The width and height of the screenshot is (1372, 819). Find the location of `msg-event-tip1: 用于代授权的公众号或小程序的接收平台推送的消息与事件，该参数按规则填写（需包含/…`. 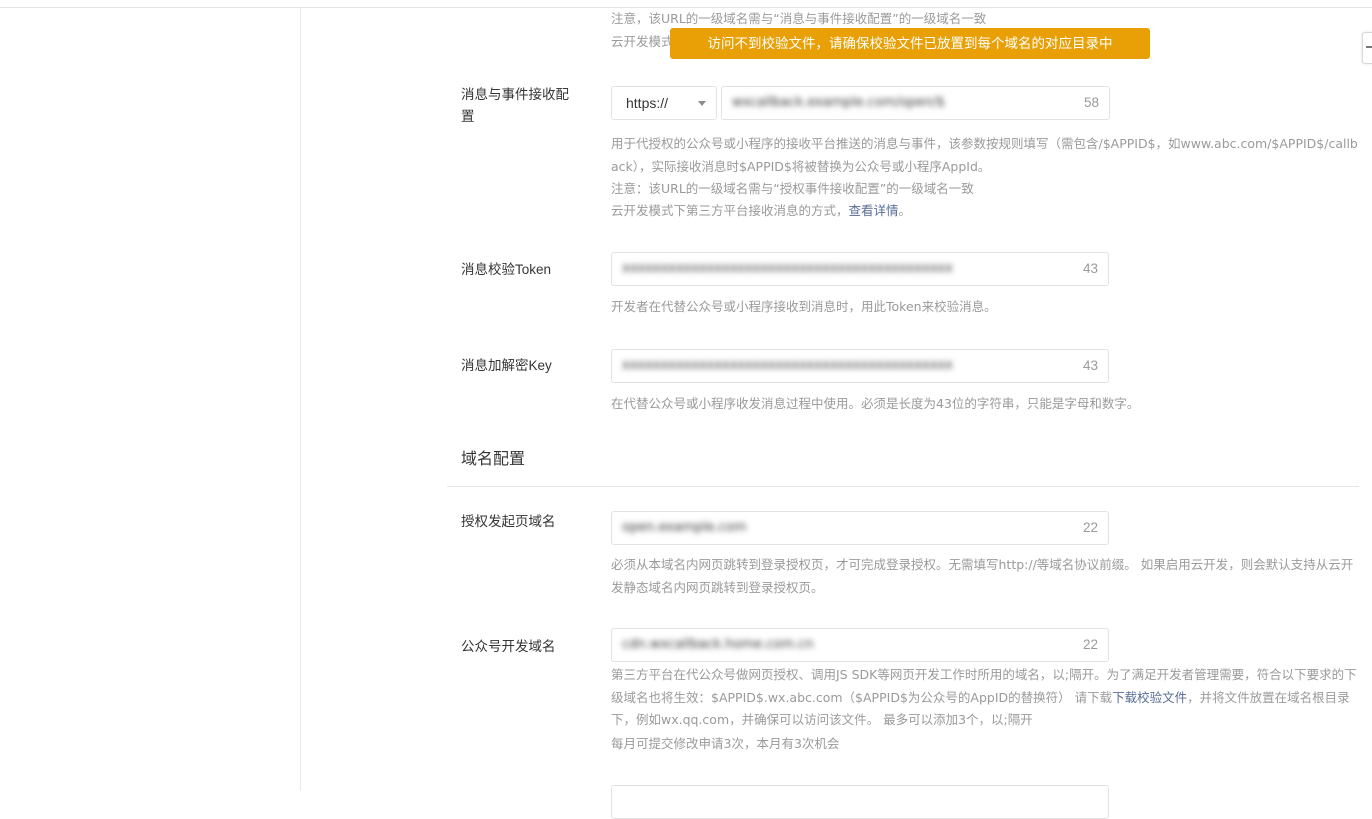

msg-event-tip1: 用于代授权的公众号或小程序的接收平台推送的消息与事件，该参数按规则填写（需包含/… is located at coordinates (984, 155).